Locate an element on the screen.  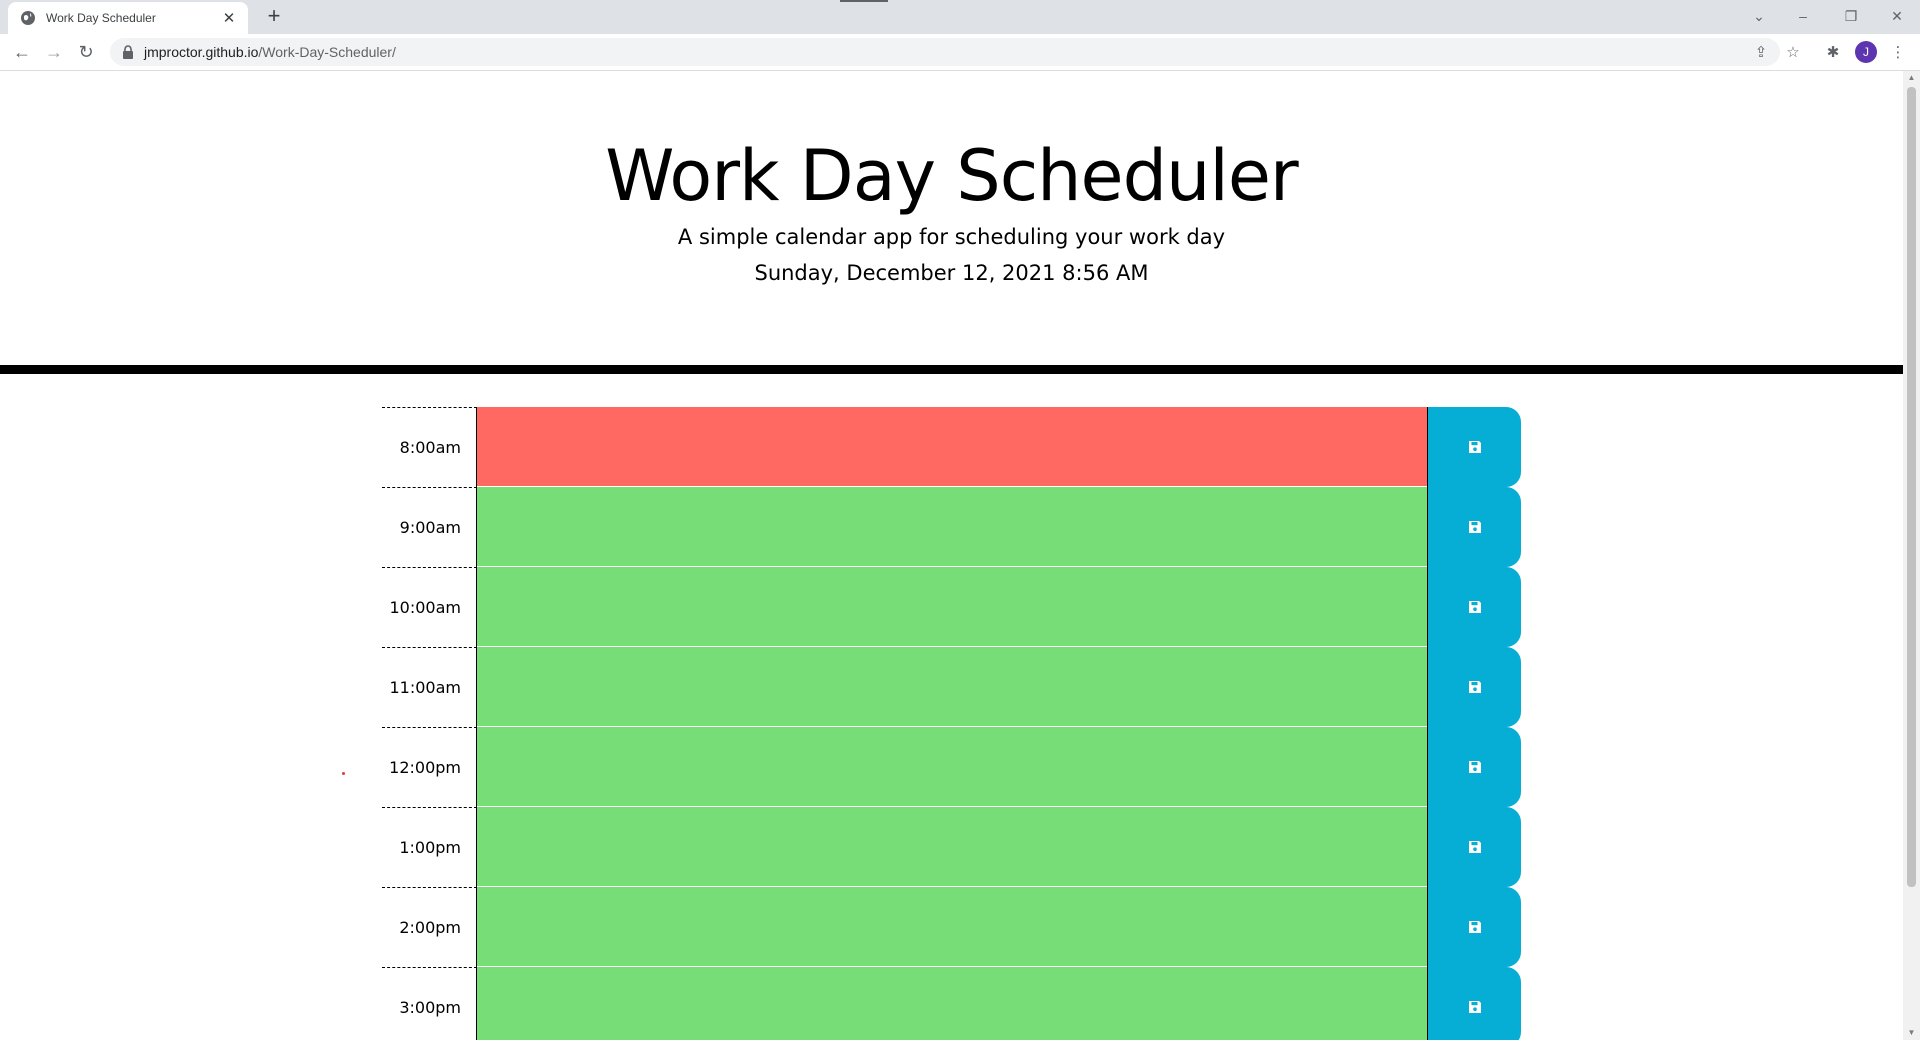
time-block: 3:00pm is located at coordinates (951, 1003).